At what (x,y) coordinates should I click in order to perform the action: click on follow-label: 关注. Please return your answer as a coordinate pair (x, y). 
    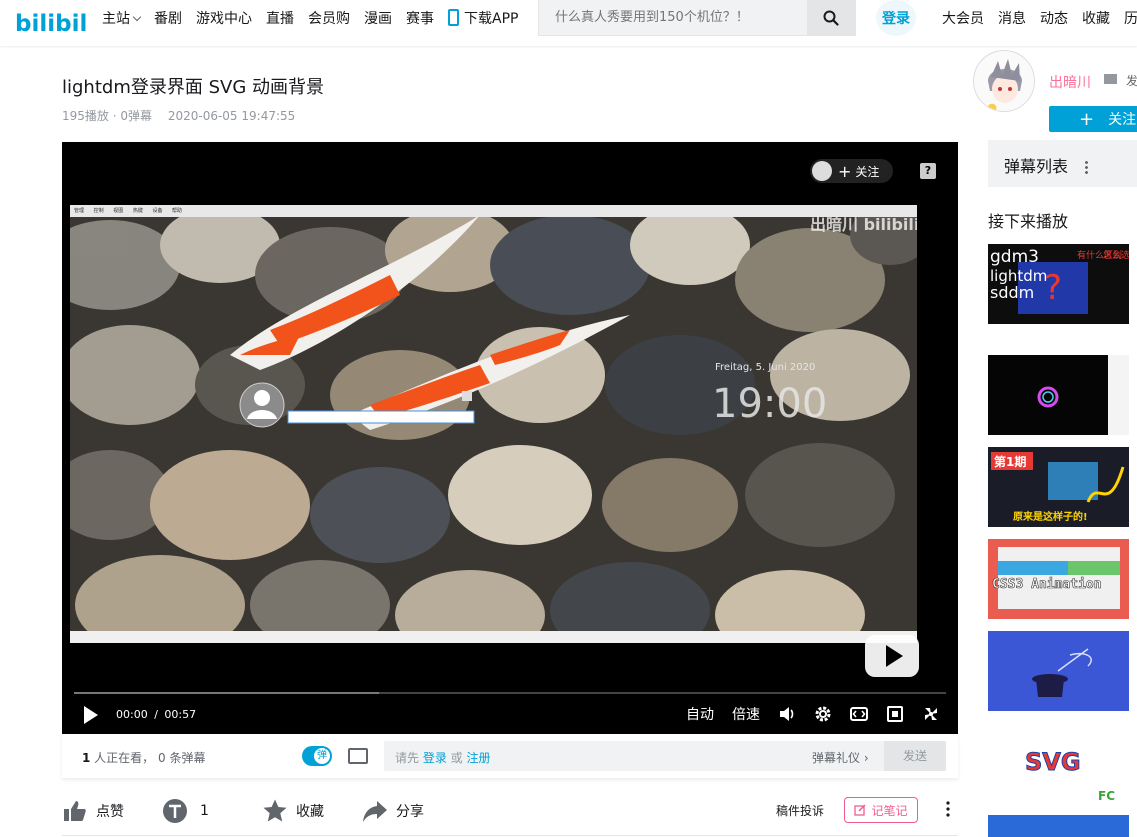
    Looking at the image, I should click on (867, 171).